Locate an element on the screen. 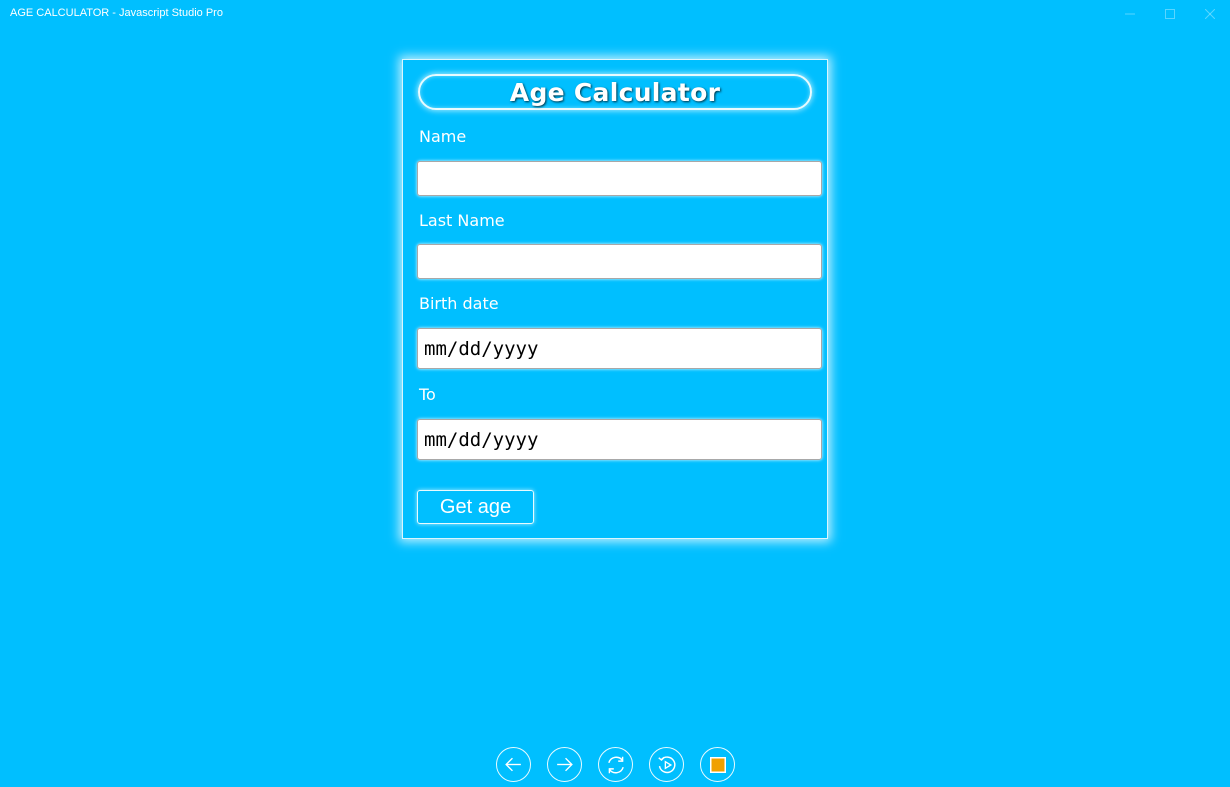  forward-button is located at coordinates (564, 764).